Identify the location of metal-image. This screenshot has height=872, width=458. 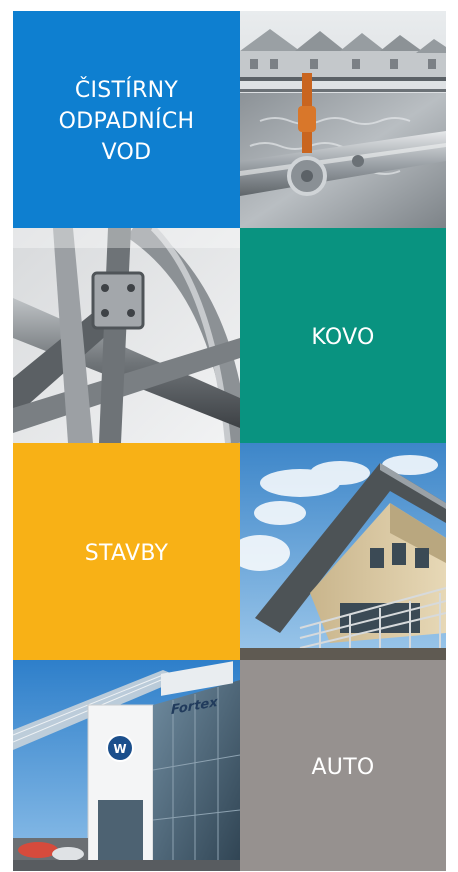
(126, 335).